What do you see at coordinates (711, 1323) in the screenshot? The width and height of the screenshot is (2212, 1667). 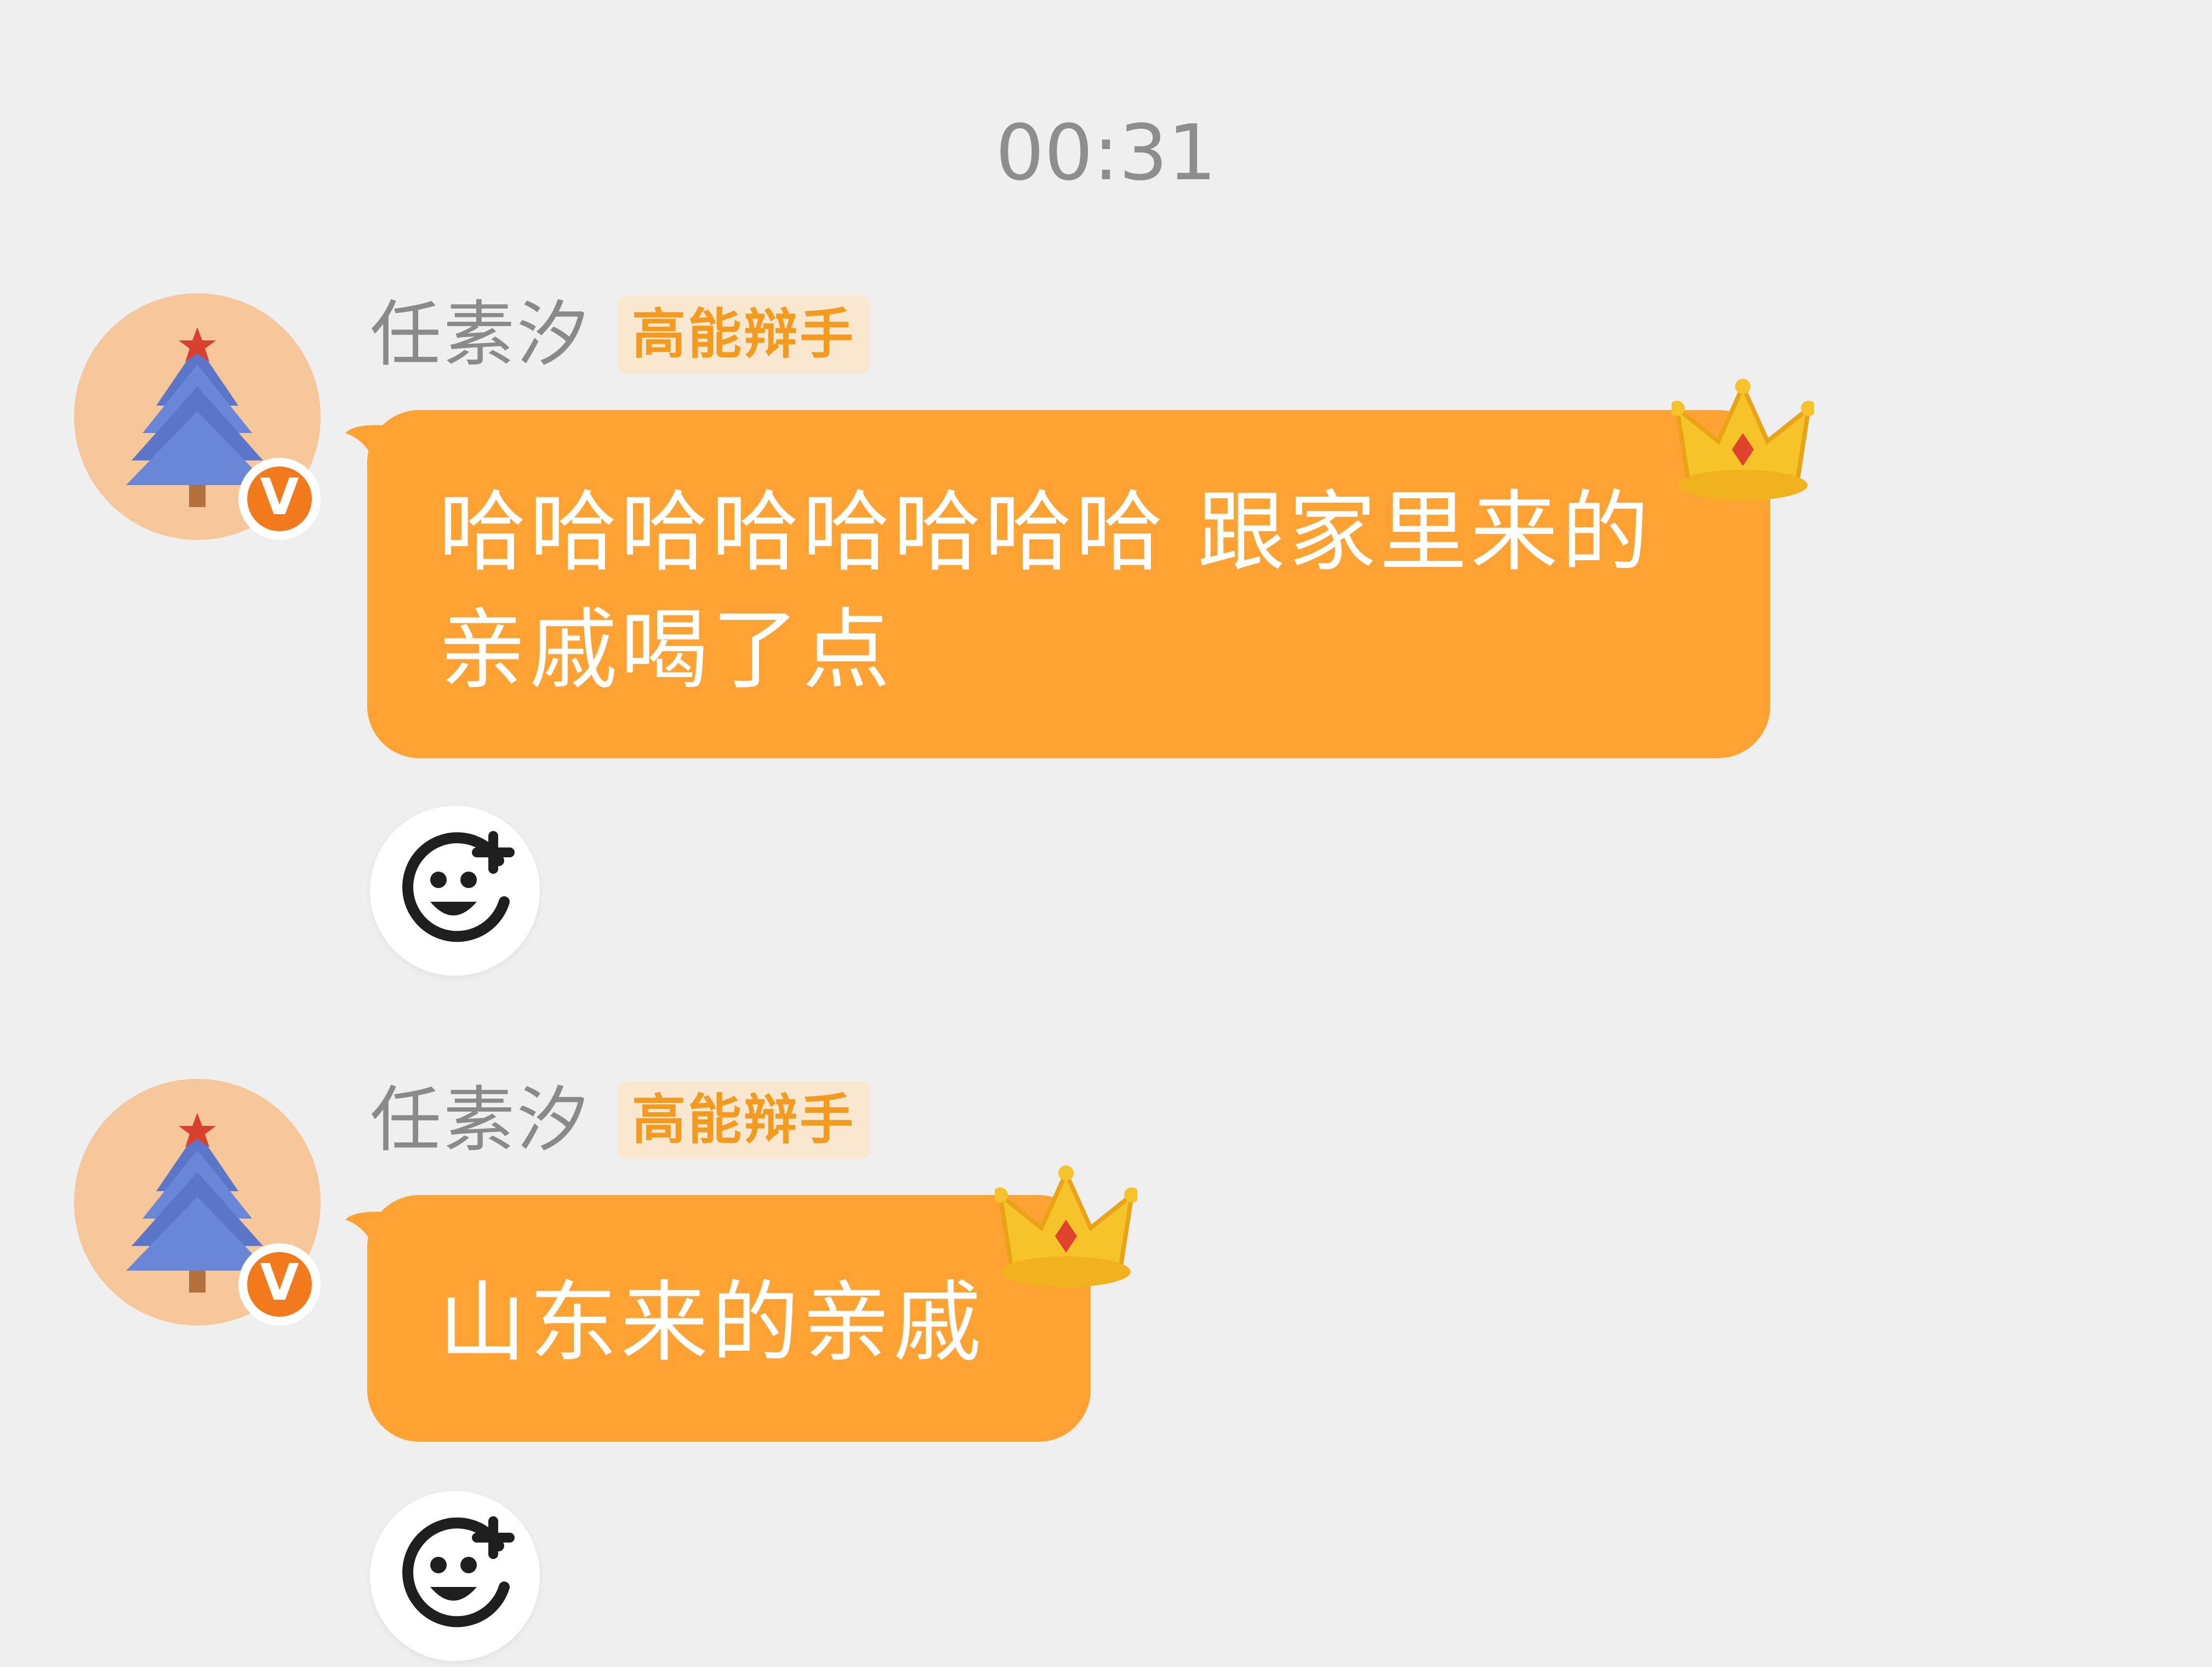 I see `message-text: 山东来的亲戚` at bounding box center [711, 1323].